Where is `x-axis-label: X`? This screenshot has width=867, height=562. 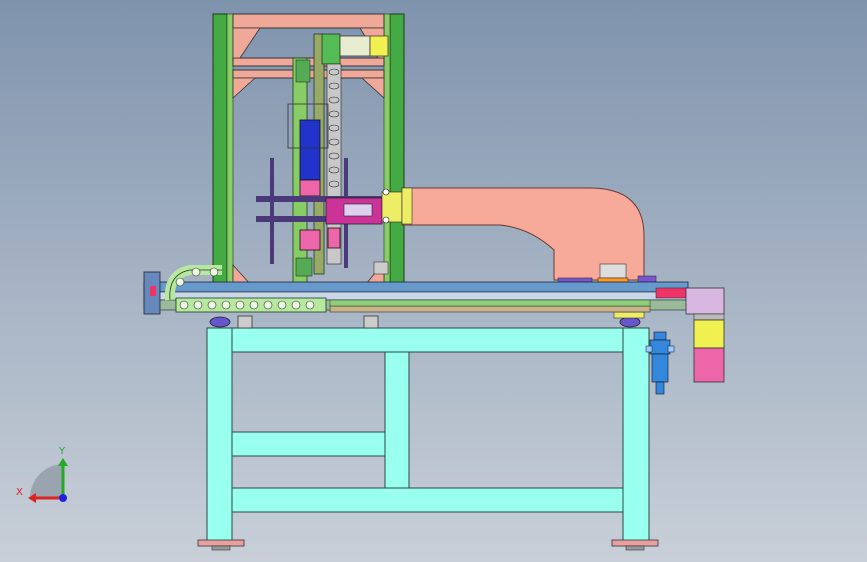 x-axis-label: X is located at coordinates (19, 492).